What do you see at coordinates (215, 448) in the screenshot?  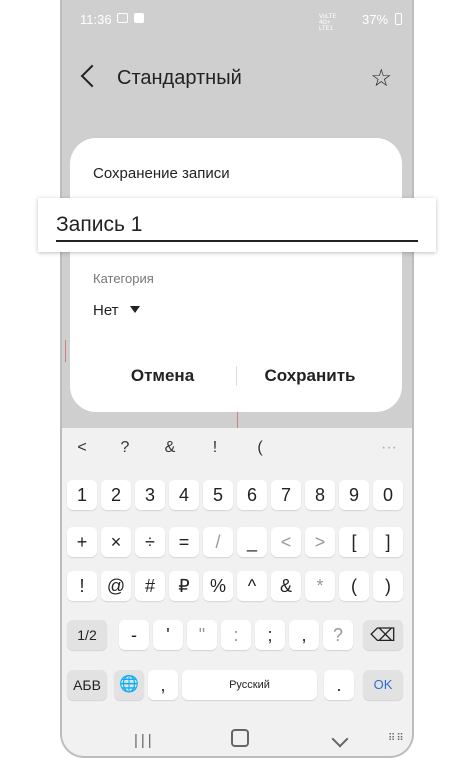 I see `toolbar-key-exclaim: !` at bounding box center [215, 448].